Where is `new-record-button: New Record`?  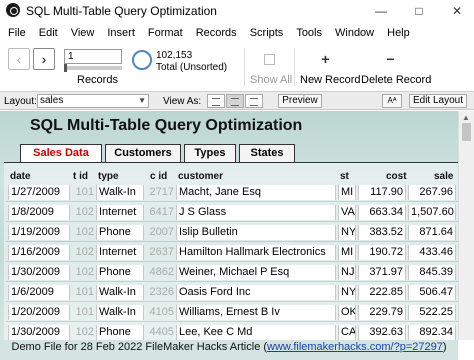
new-record-button: New Record is located at coordinates (330, 80).